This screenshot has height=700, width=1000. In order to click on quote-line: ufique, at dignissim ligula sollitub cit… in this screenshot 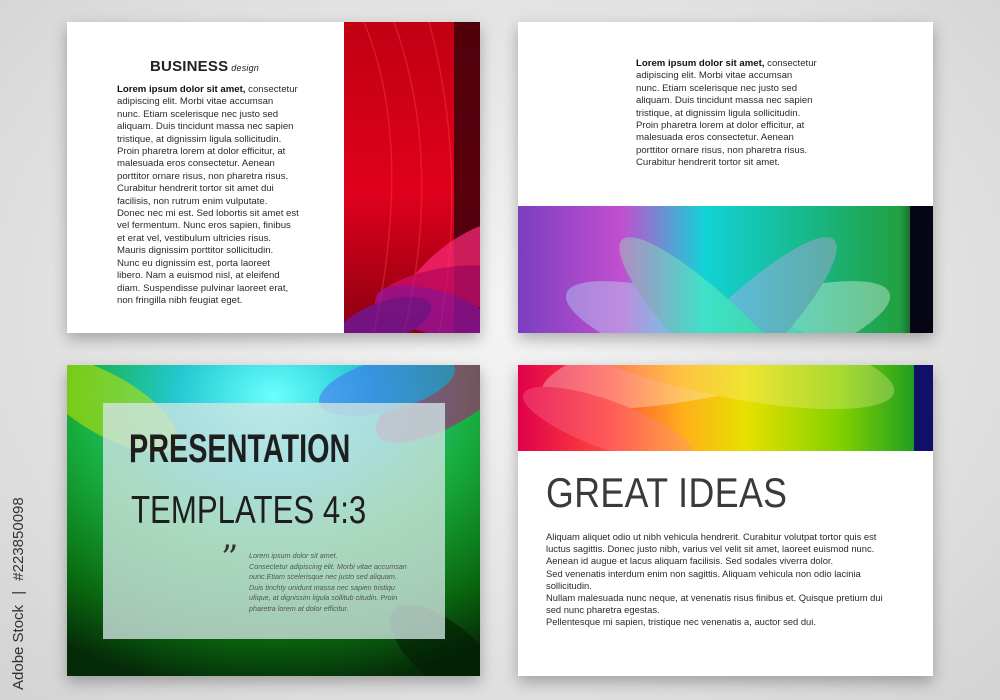, I will do `click(323, 598)`.